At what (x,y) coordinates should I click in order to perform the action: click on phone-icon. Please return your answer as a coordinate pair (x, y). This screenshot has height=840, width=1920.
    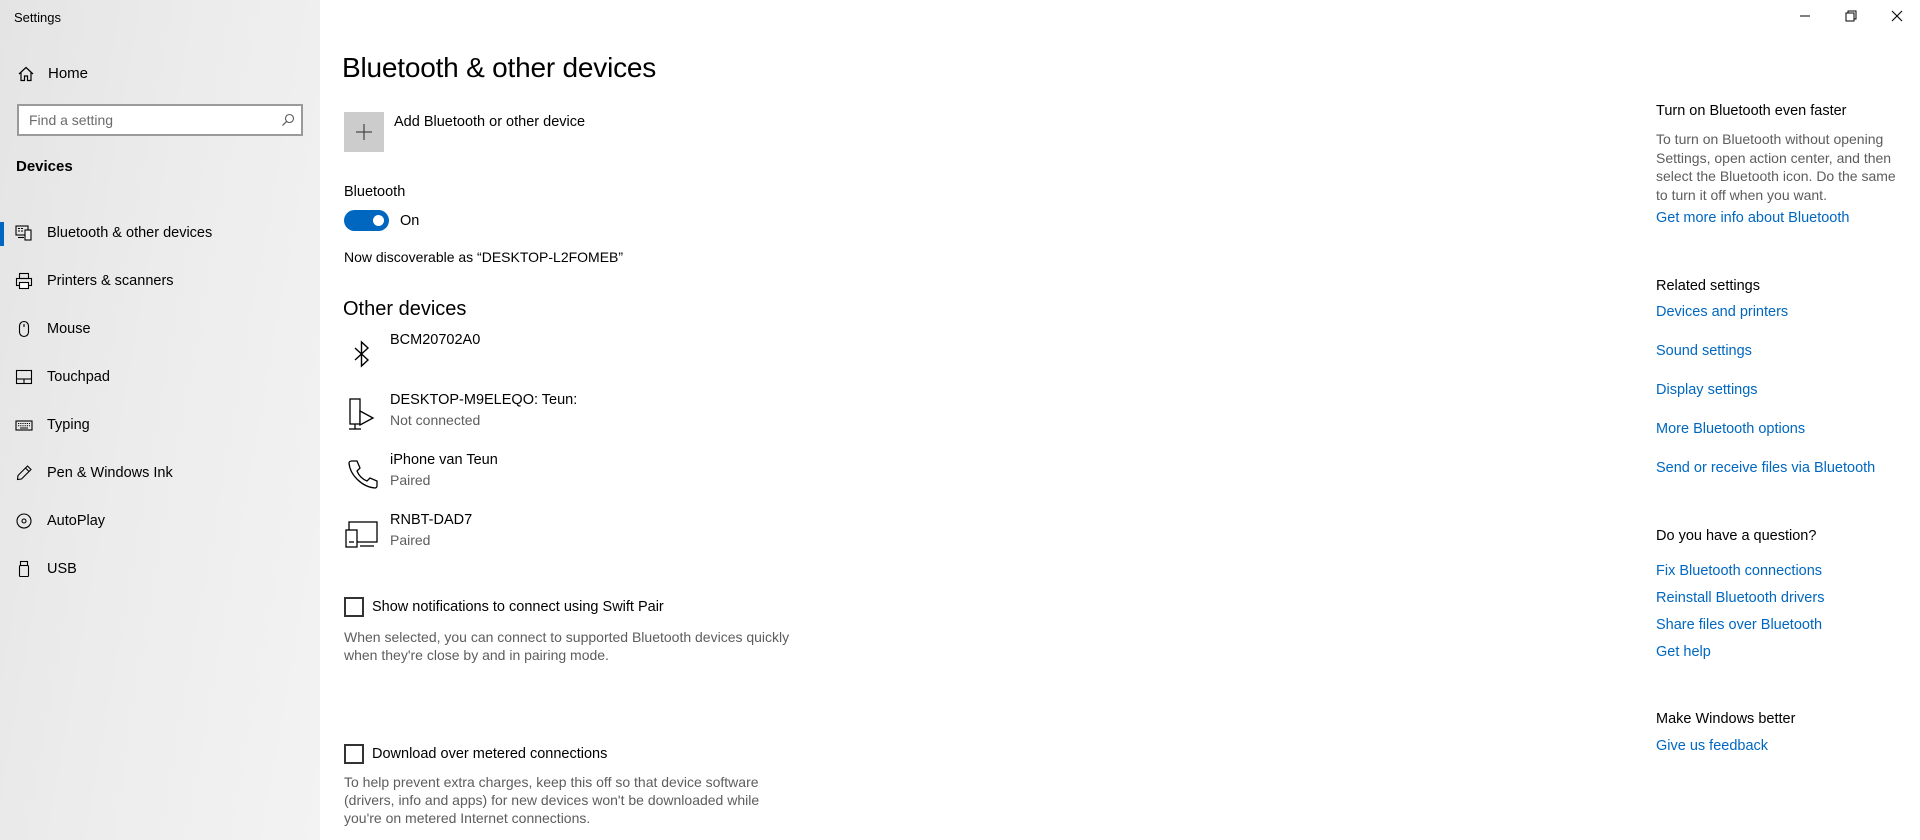
    Looking at the image, I should click on (363, 474).